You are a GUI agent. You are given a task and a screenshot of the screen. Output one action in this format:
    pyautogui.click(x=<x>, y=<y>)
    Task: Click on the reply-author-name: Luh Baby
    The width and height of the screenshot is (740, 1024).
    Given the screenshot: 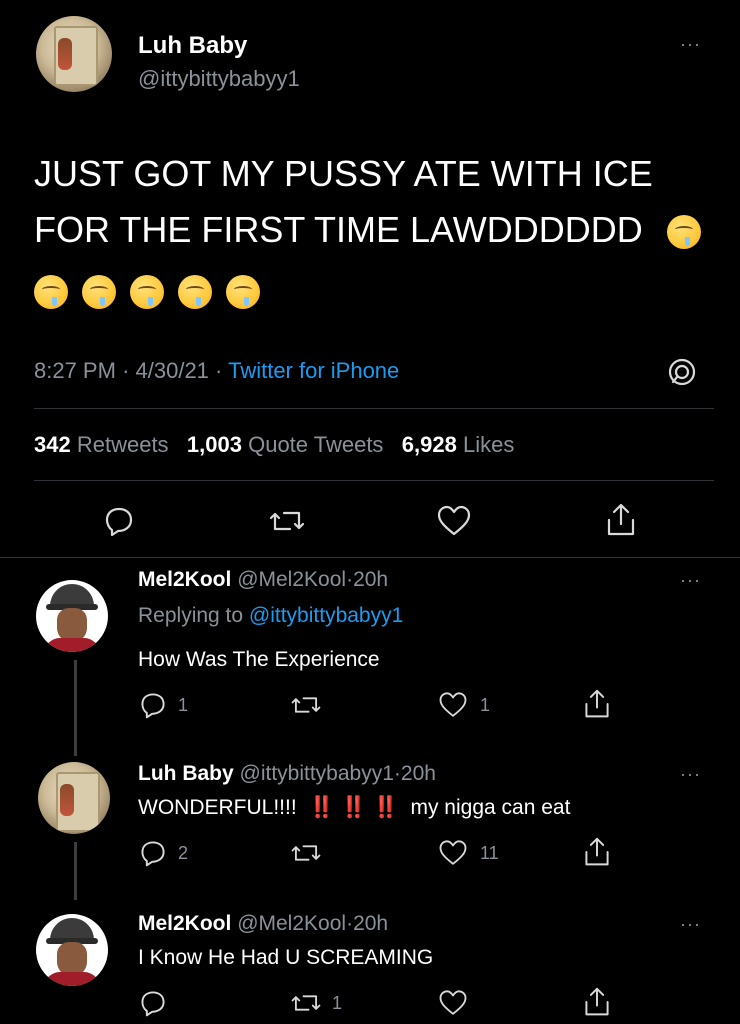 What is the action you would take?
    pyautogui.click(x=186, y=773)
    